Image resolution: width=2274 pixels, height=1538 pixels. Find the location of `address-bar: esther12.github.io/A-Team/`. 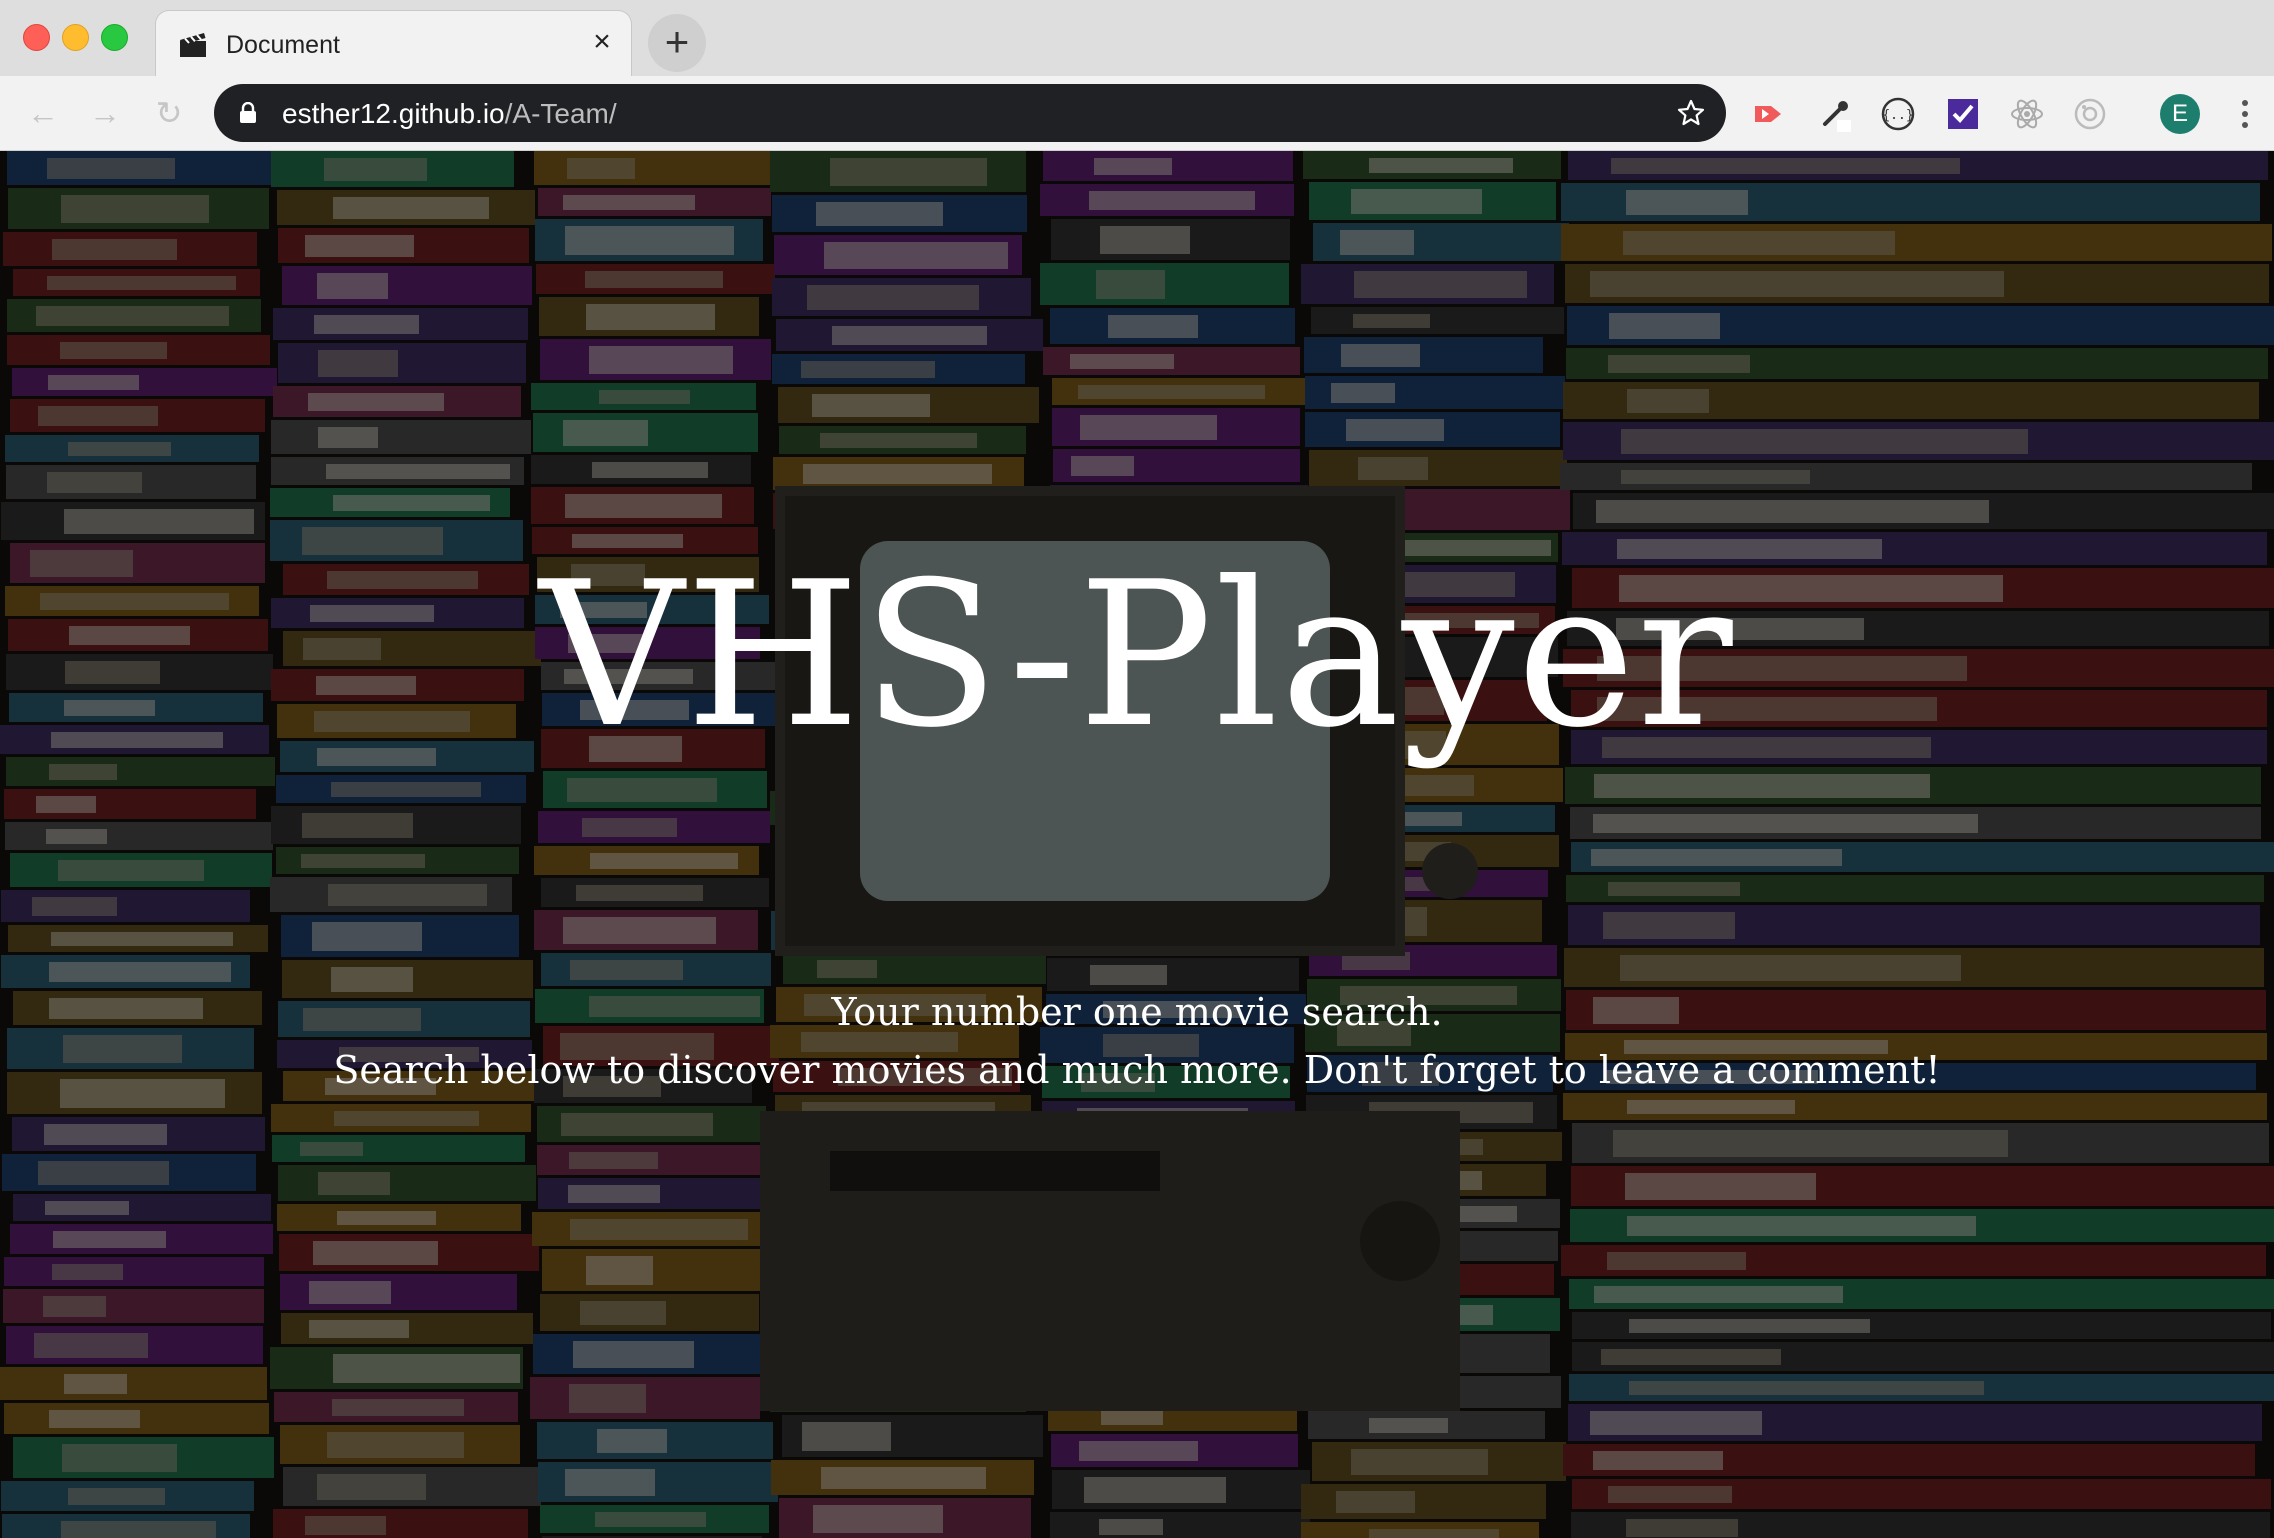

address-bar: esther12.github.io/A-Team/ is located at coordinates (970, 113).